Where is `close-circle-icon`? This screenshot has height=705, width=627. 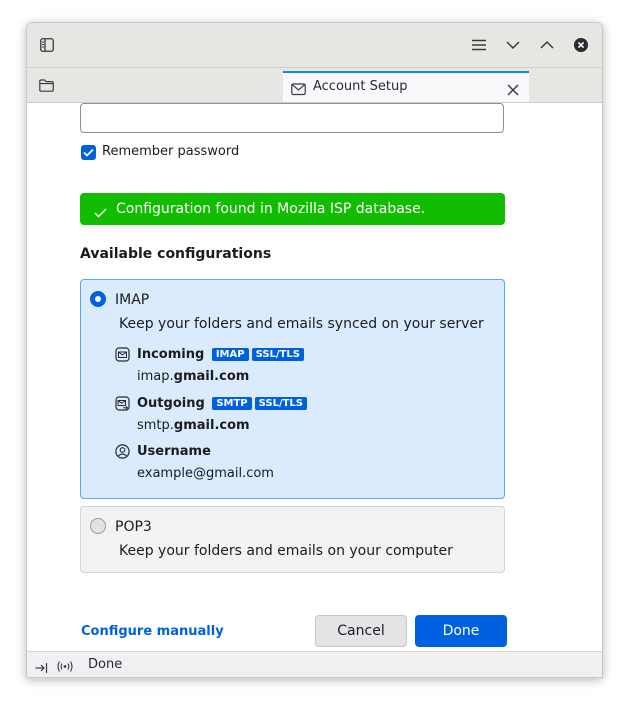 close-circle-icon is located at coordinates (581, 45).